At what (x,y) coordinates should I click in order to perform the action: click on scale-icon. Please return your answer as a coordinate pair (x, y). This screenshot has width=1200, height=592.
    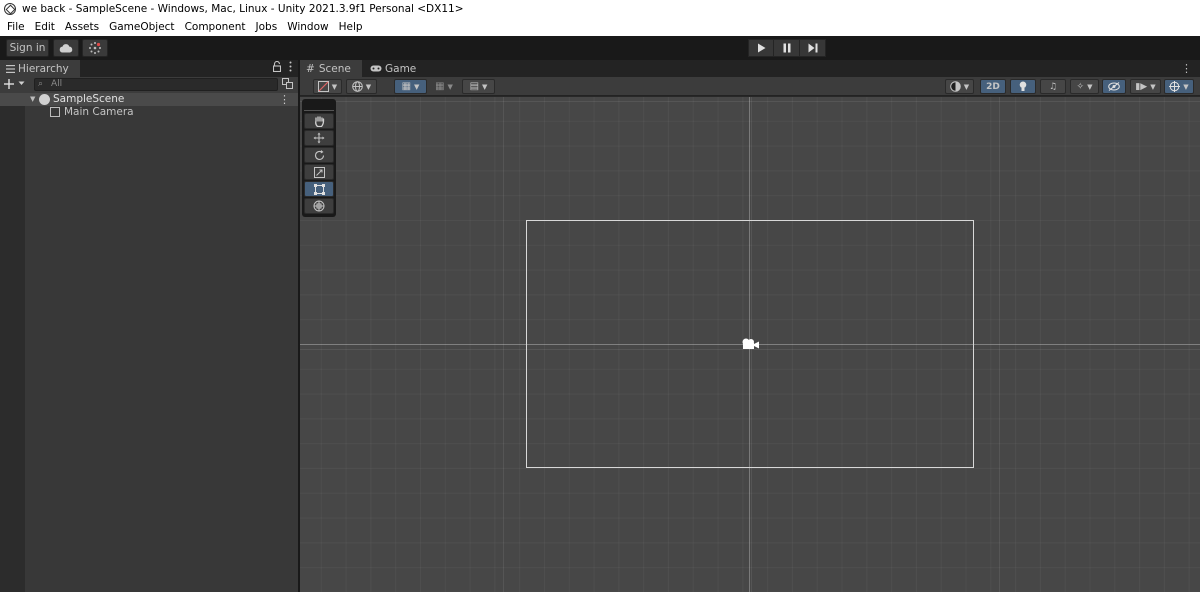
    Looking at the image, I should click on (319, 172).